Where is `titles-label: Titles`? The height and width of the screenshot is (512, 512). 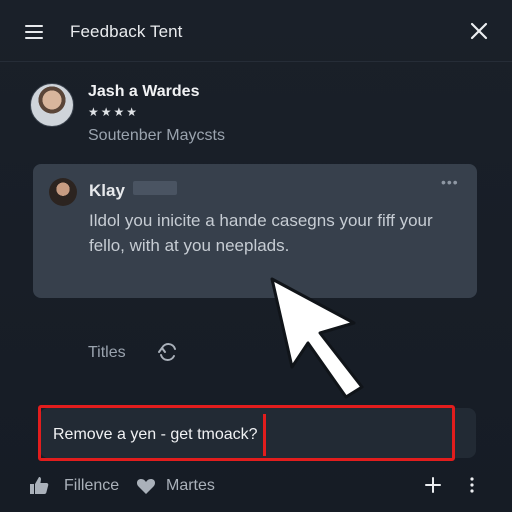
titles-label: Titles is located at coordinates (107, 352).